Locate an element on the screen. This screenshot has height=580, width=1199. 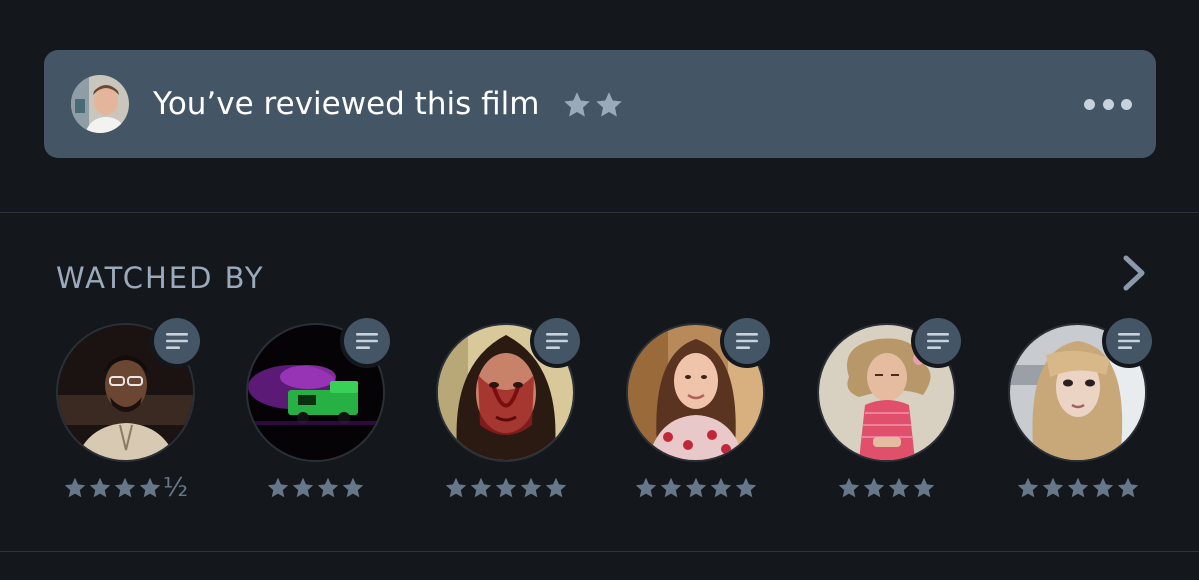
reviewed-status-text: You’ve reviewed this film is located at coordinates (346, 104).